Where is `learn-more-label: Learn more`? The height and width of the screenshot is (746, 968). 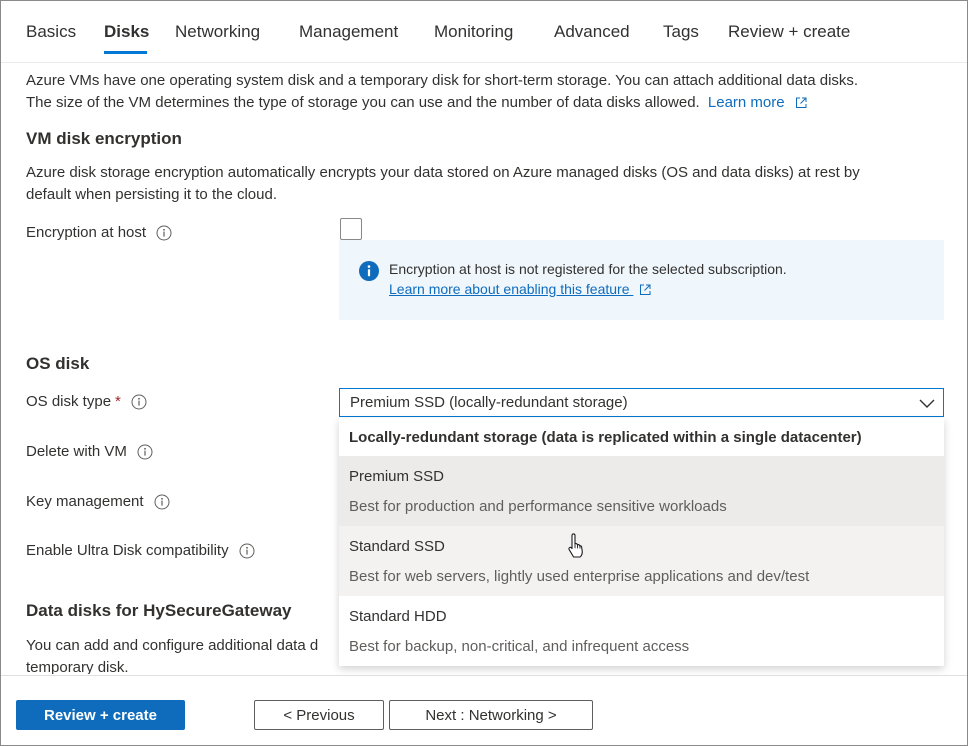
learn-more-label: Learn more is located at coordinates (746, 102).